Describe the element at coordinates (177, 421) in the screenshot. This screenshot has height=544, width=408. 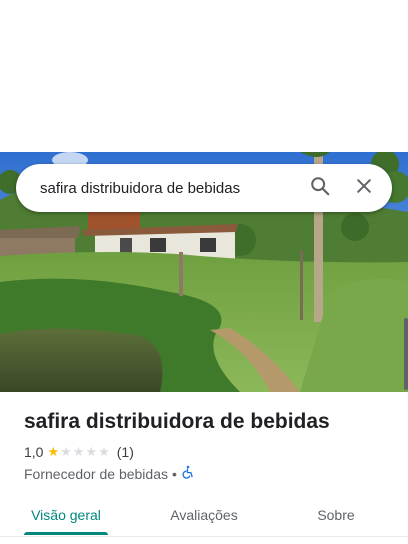
I see `place-title: safira distribuidora de bebidas` at that location.